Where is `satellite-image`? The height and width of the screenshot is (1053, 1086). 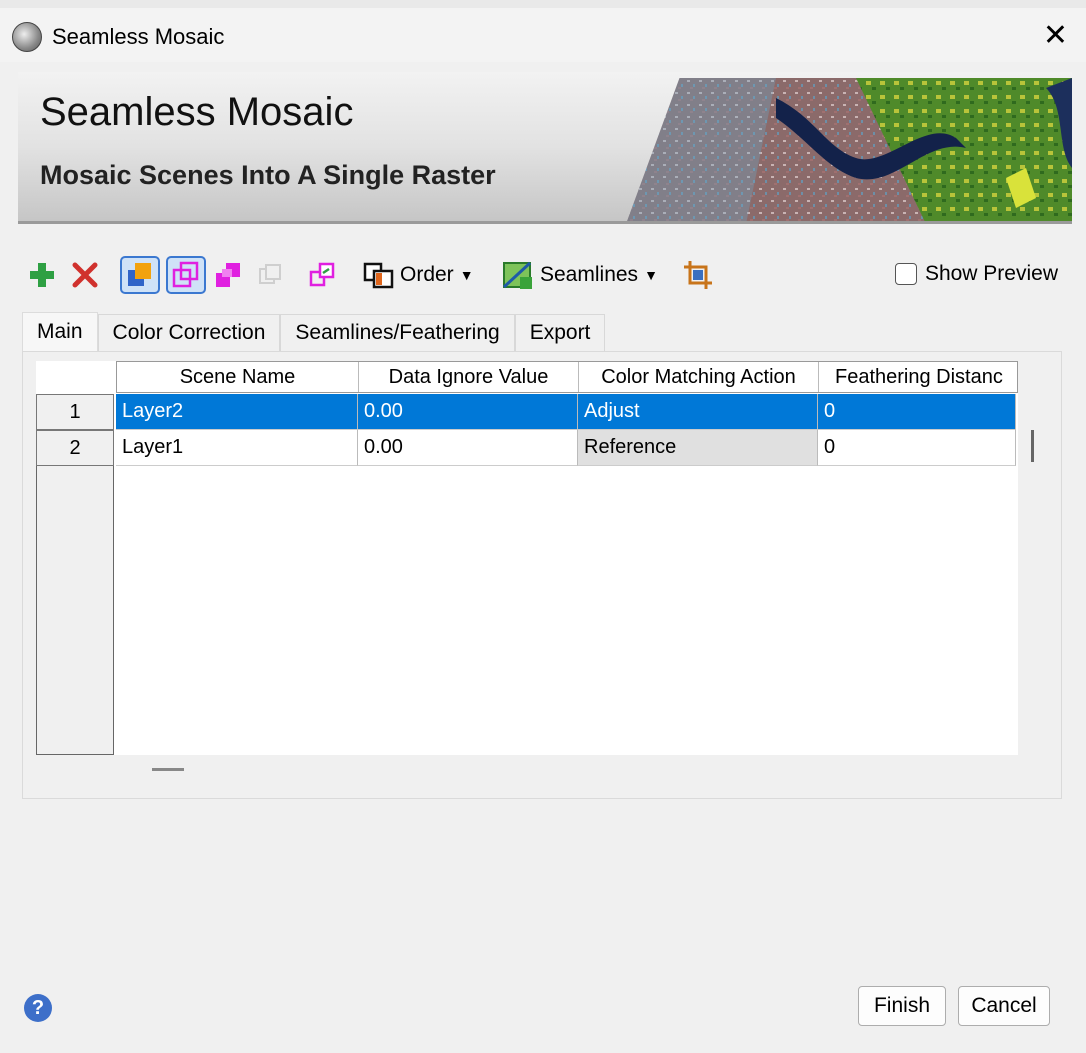
satellite-image is located at coordinates (849, 151).